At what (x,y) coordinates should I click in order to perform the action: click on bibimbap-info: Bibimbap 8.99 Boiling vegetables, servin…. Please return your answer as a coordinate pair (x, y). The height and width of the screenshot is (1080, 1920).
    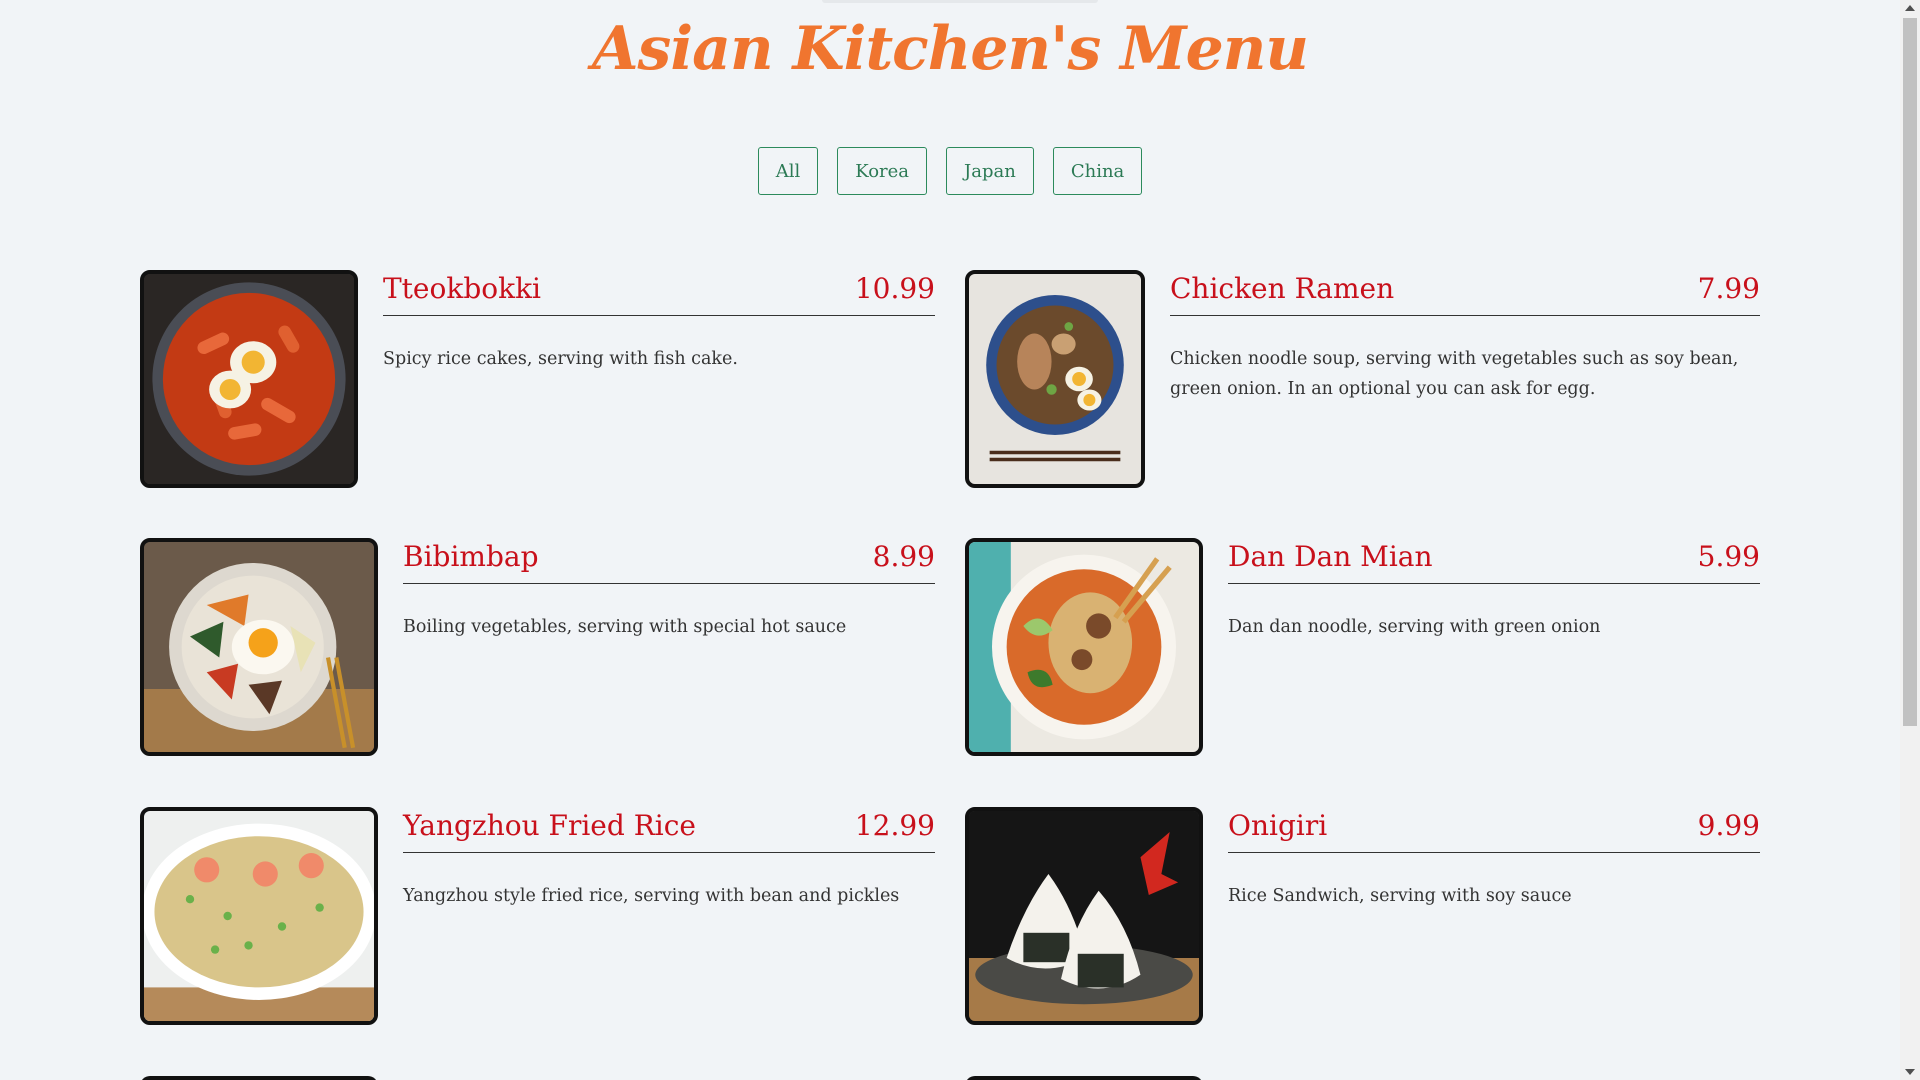
    Looking at the image, I should click on (669, 590).